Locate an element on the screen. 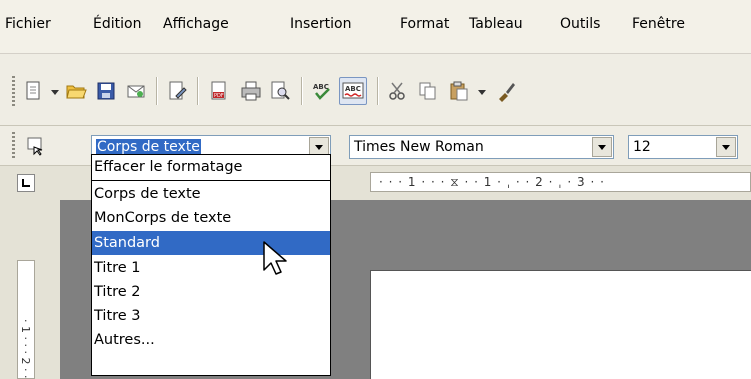 This screenshot has width=751, height=379. email-icon is located at coordinates (136, 91).